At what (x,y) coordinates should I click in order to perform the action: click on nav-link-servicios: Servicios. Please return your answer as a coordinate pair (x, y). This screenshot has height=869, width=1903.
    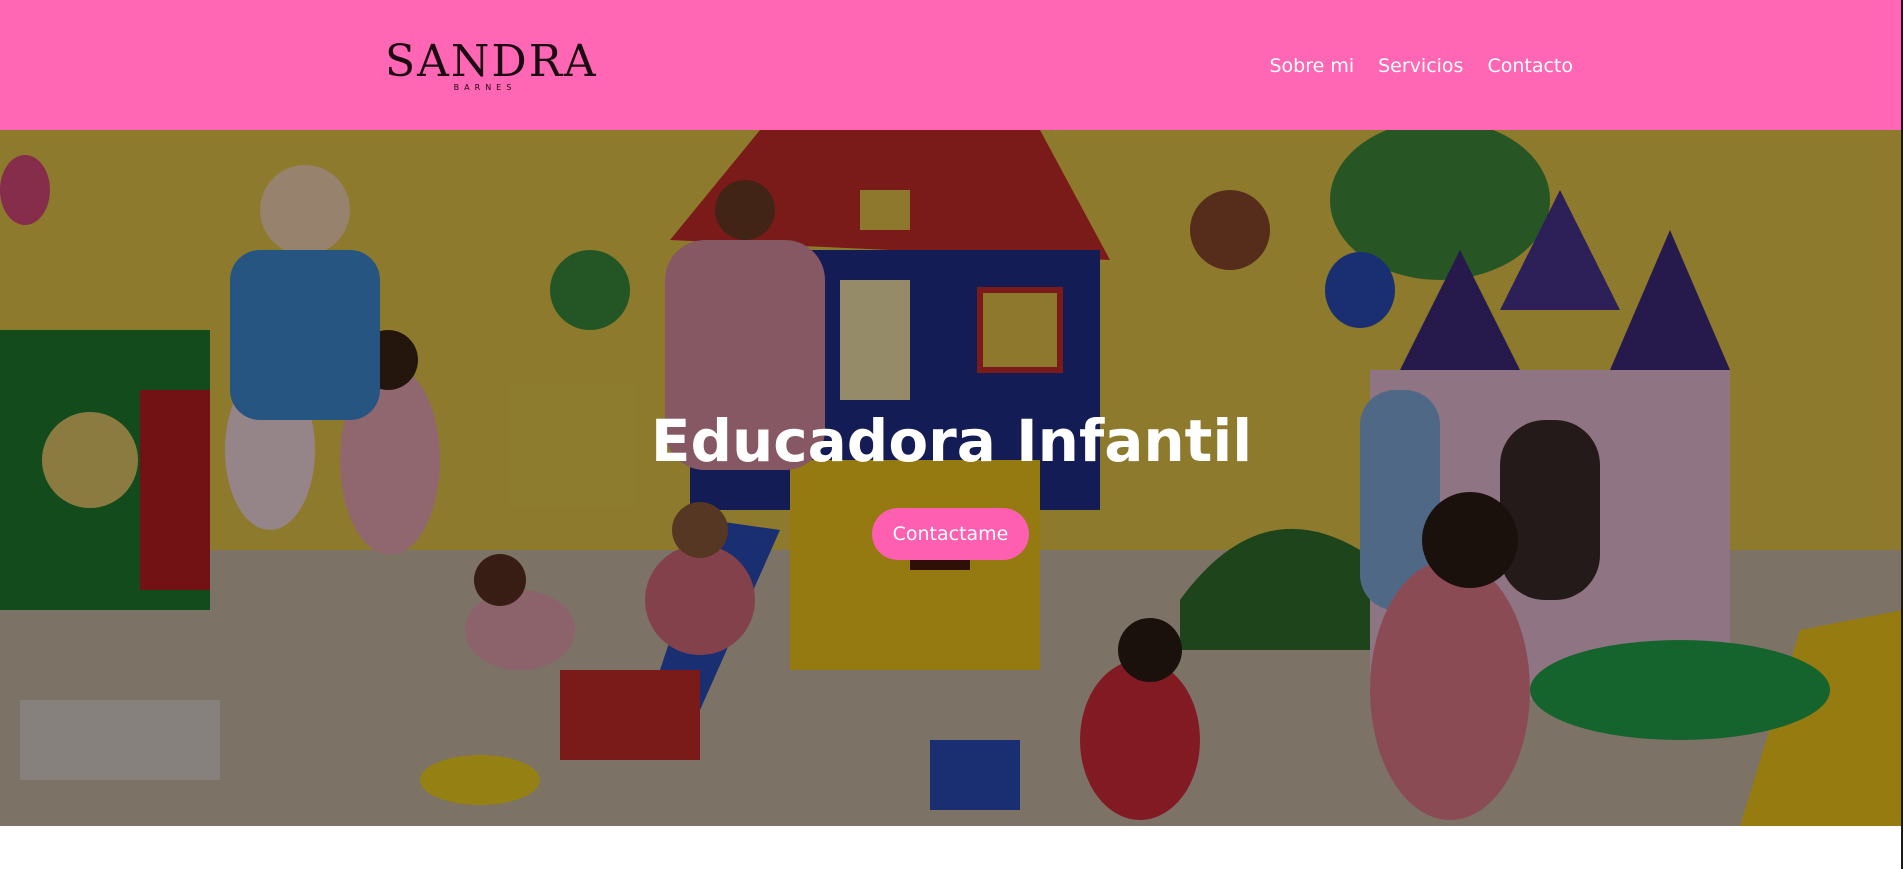
    Looking at the image, I should click on (1420, 66).